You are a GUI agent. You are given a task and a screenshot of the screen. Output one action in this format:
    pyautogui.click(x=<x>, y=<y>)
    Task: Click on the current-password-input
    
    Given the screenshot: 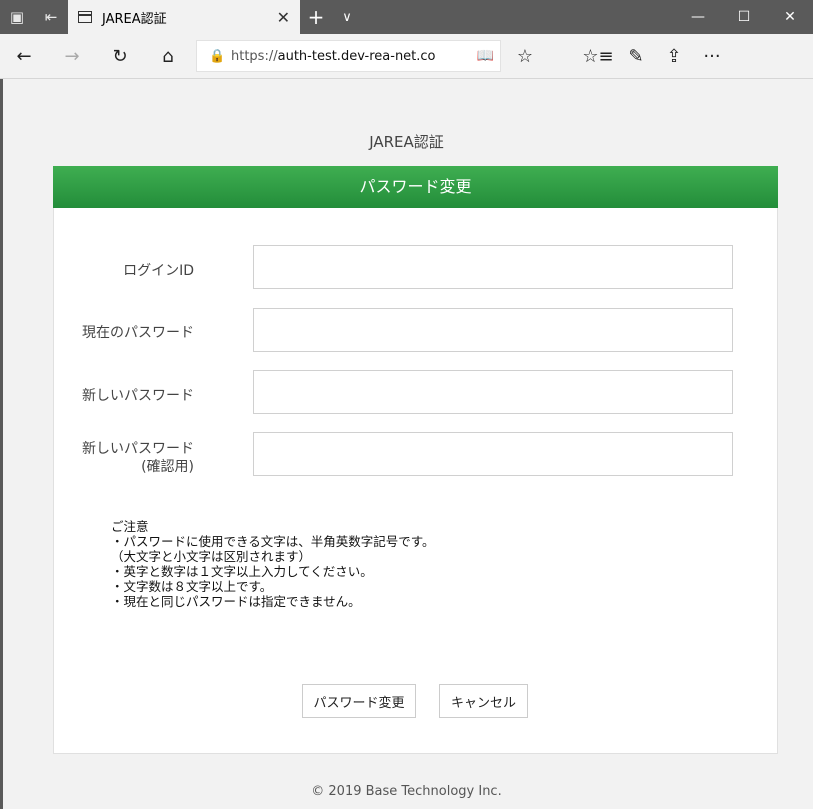 What is the action you would take?
    pyautogui.click(x=493, y=330)
    